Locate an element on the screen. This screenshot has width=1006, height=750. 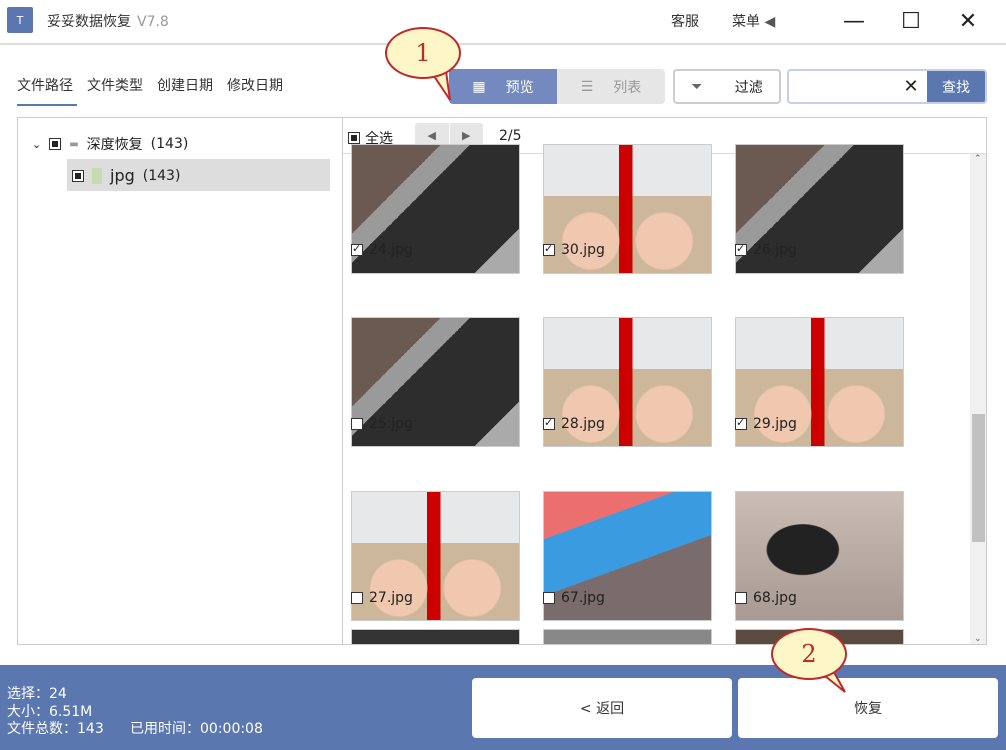
callout-1: 1 is located at coordinates (423, 53).